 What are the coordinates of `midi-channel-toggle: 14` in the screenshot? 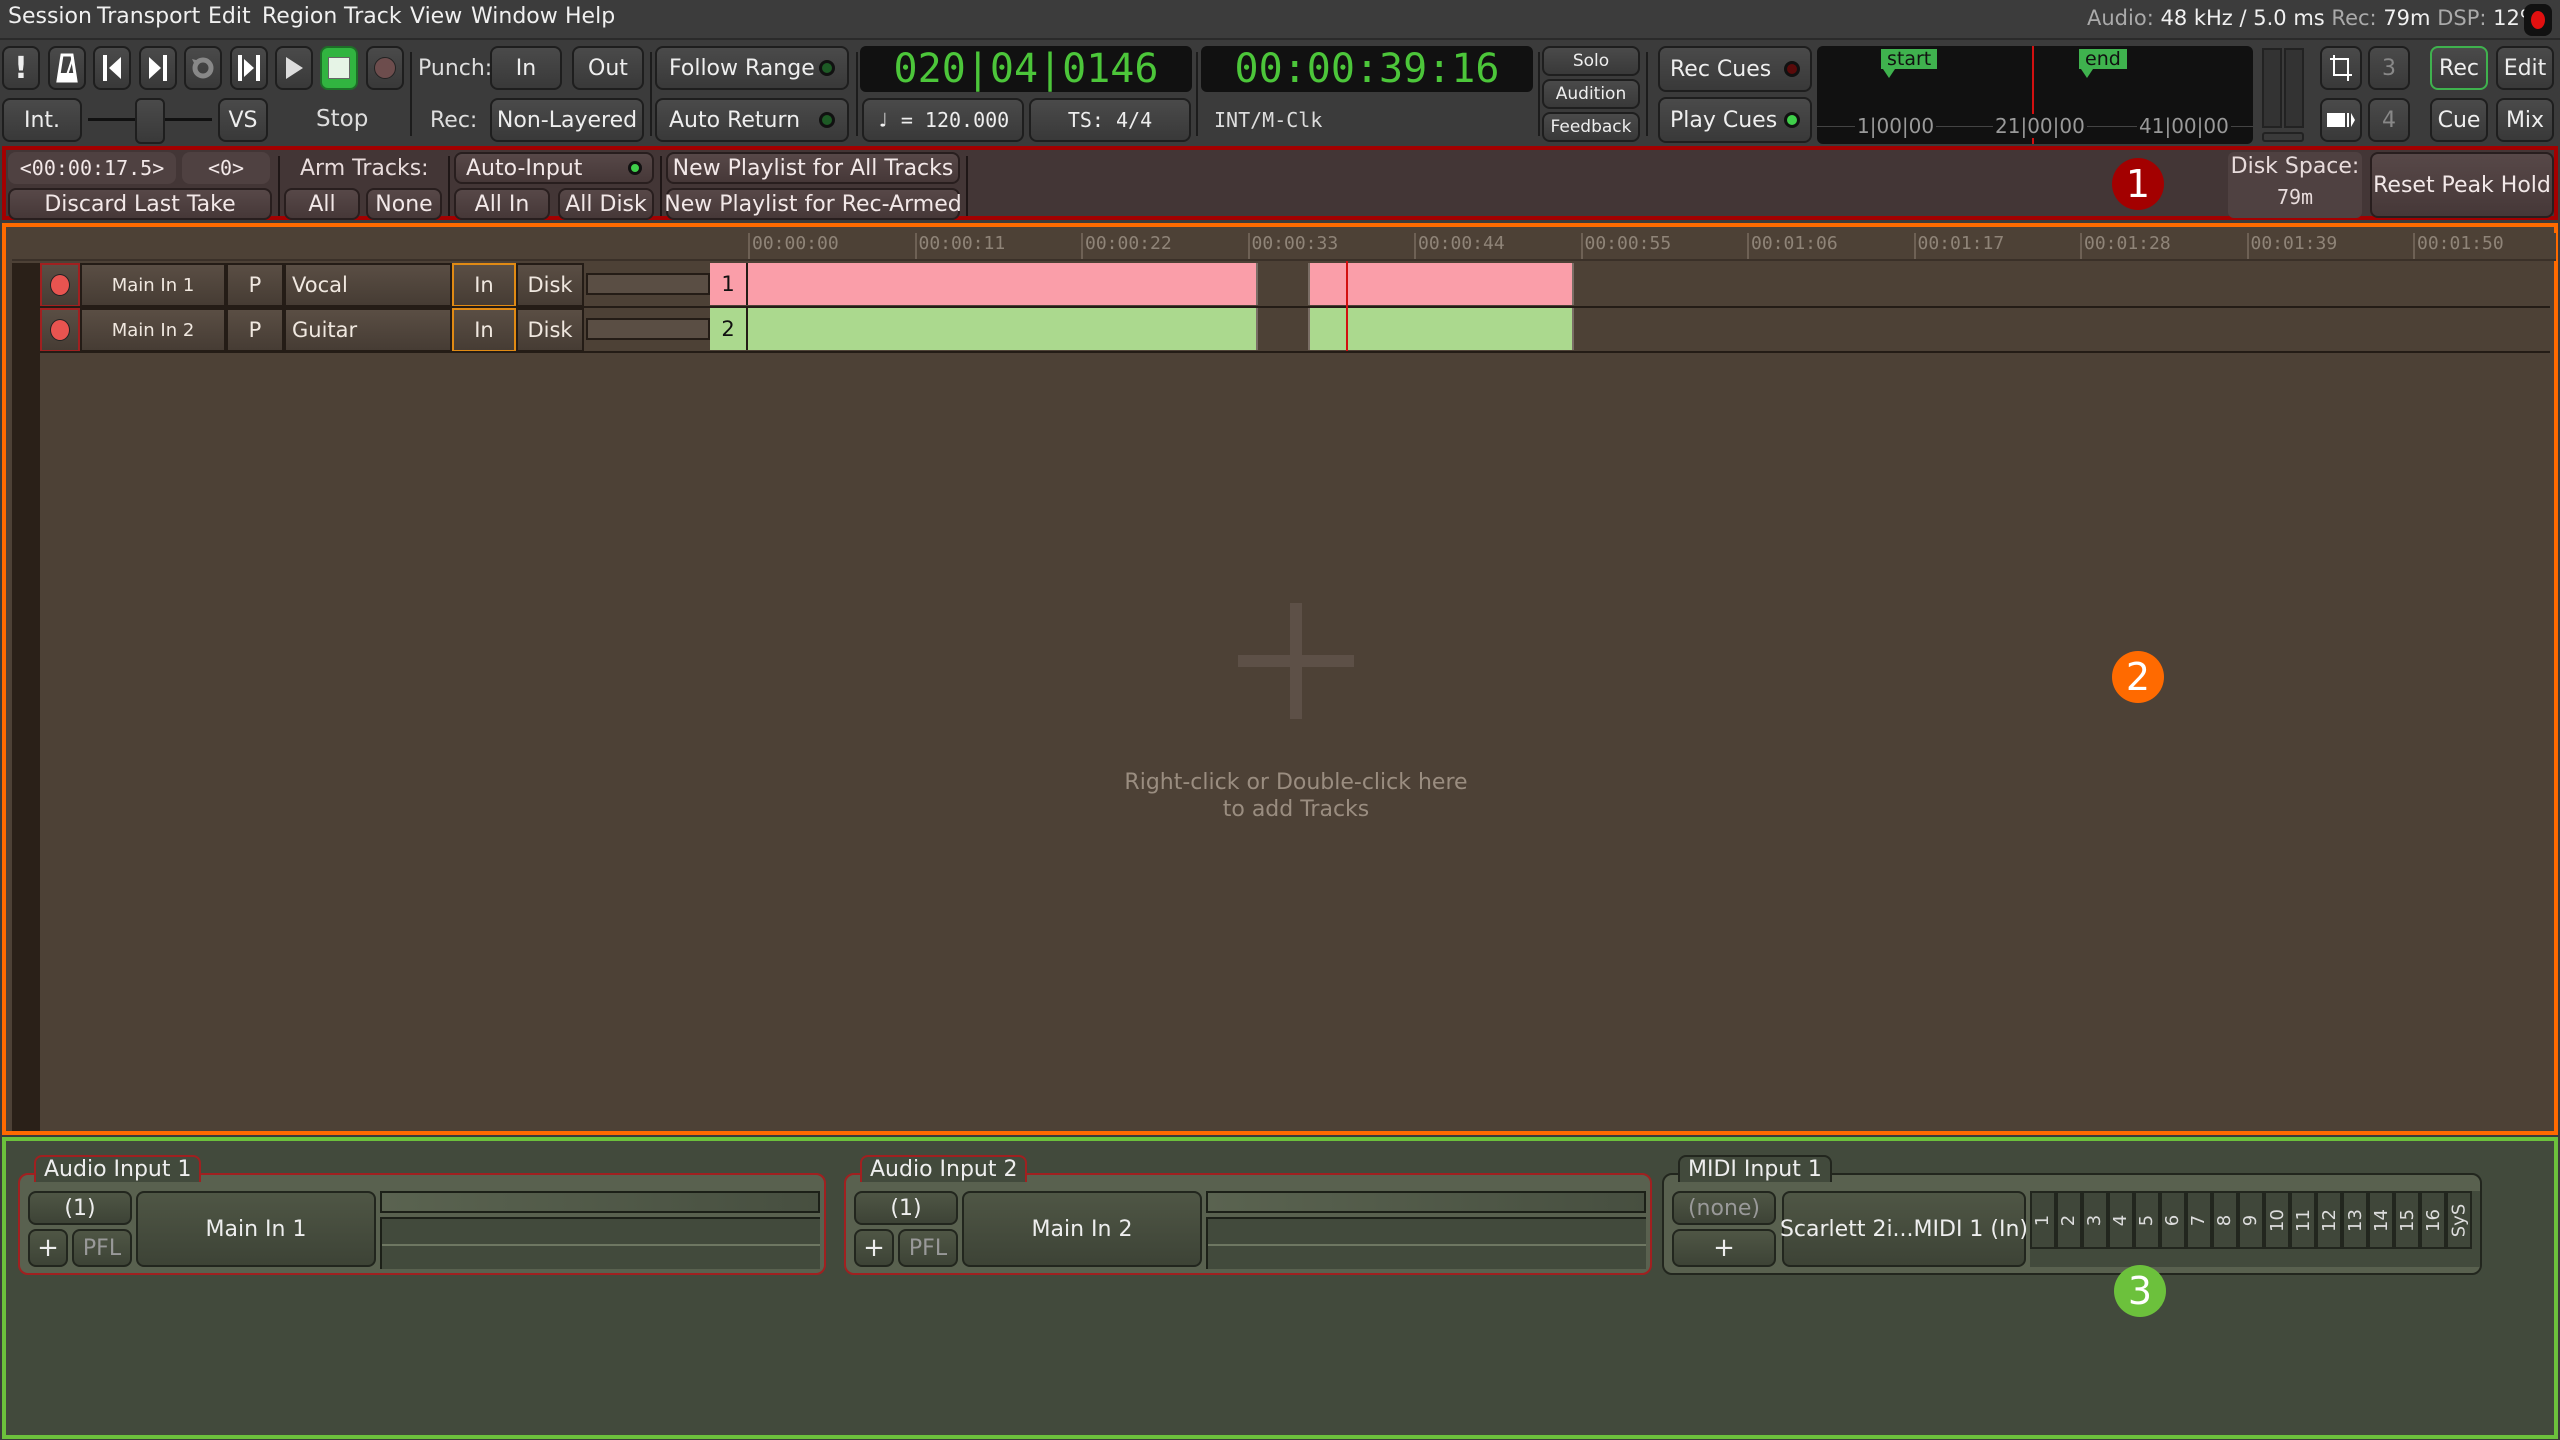 It's located at (2381, 1220).